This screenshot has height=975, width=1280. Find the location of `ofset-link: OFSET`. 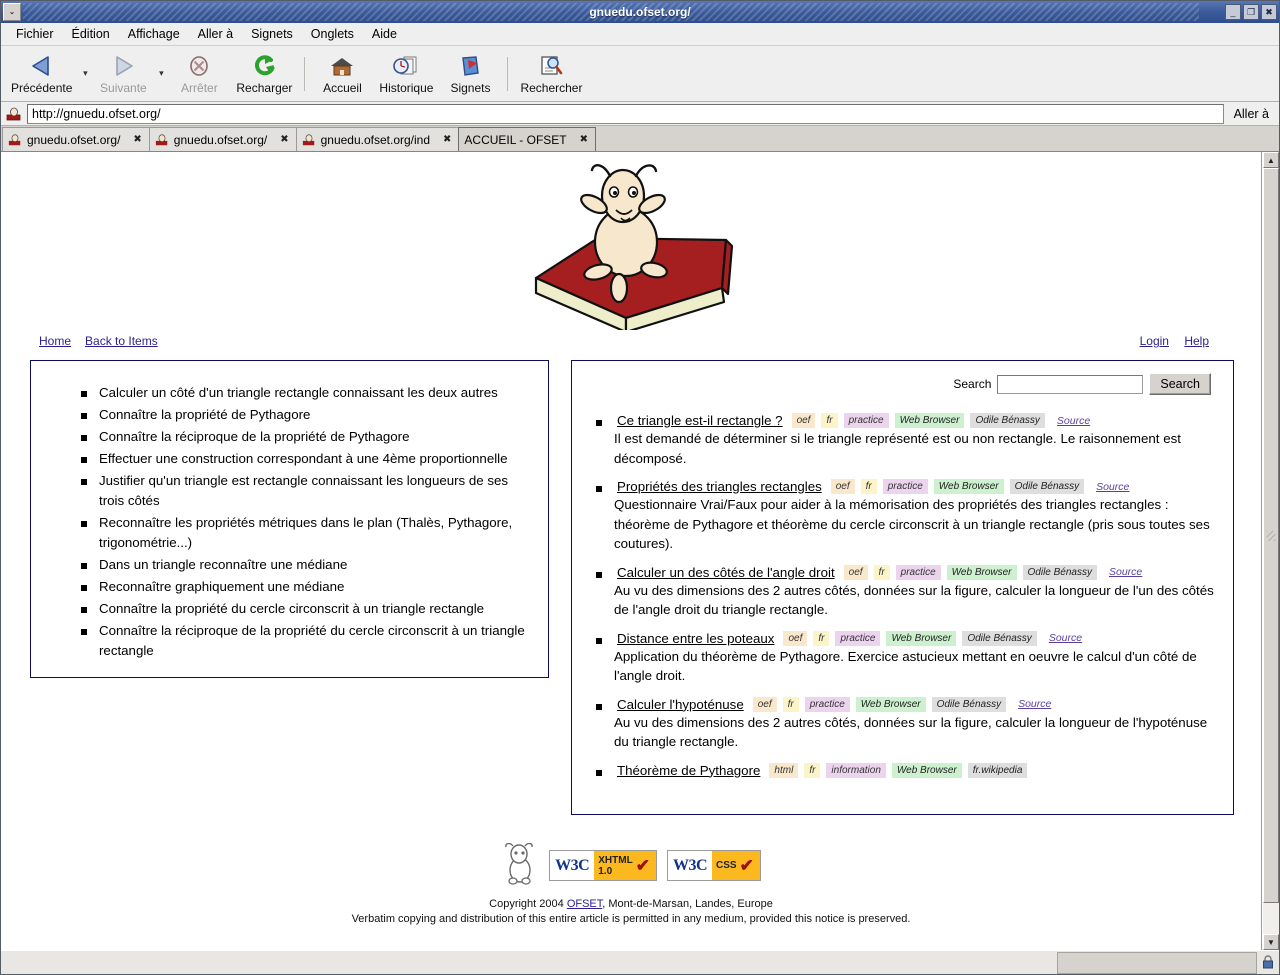

ofset-link: OFSET is located at coordinates (584, 904).